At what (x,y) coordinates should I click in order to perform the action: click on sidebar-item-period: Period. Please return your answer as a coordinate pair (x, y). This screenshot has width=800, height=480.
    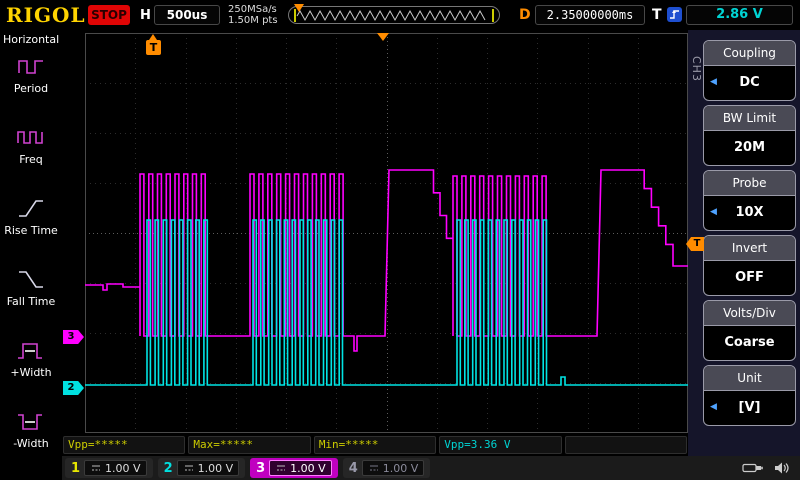
    Looking at the image, I should click on (31, 86).